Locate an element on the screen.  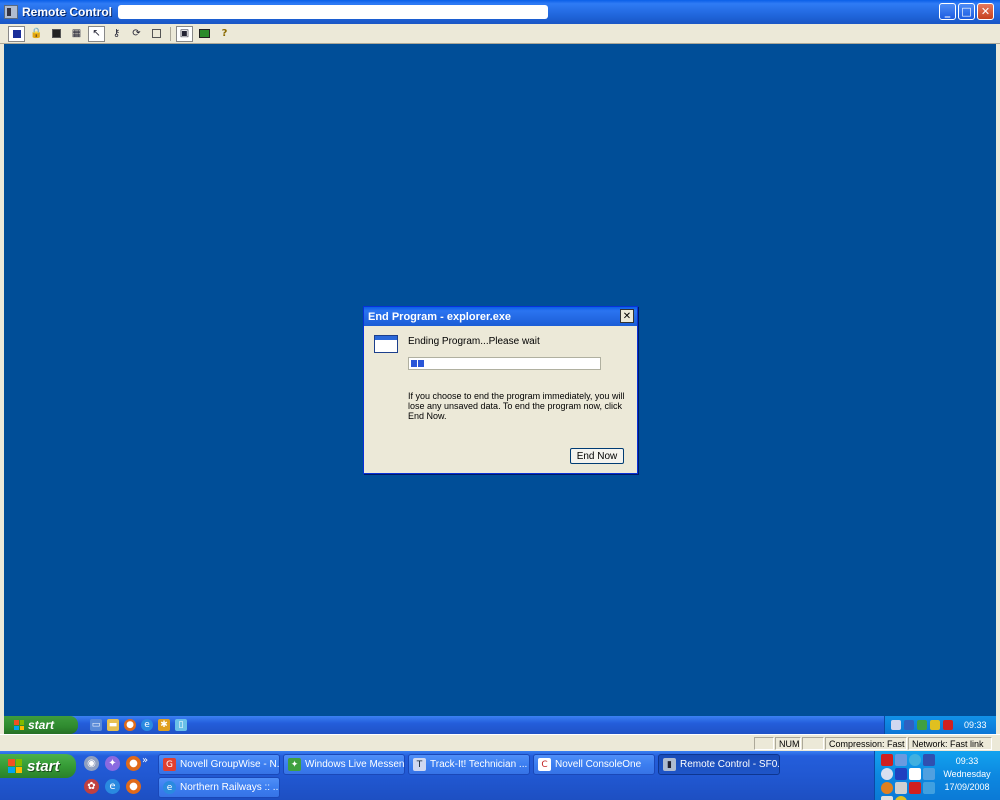
remote-clock: 09:33 is located at coordinates (975, 725).